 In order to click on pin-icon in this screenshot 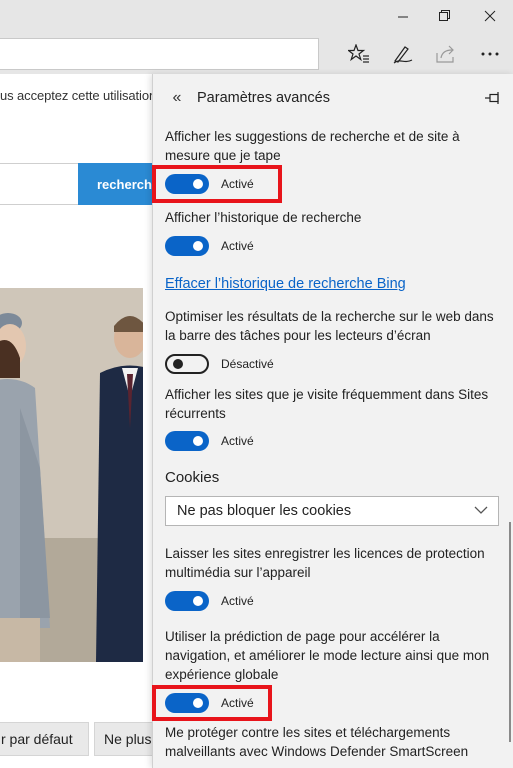, I will do `click(492, 98)`.